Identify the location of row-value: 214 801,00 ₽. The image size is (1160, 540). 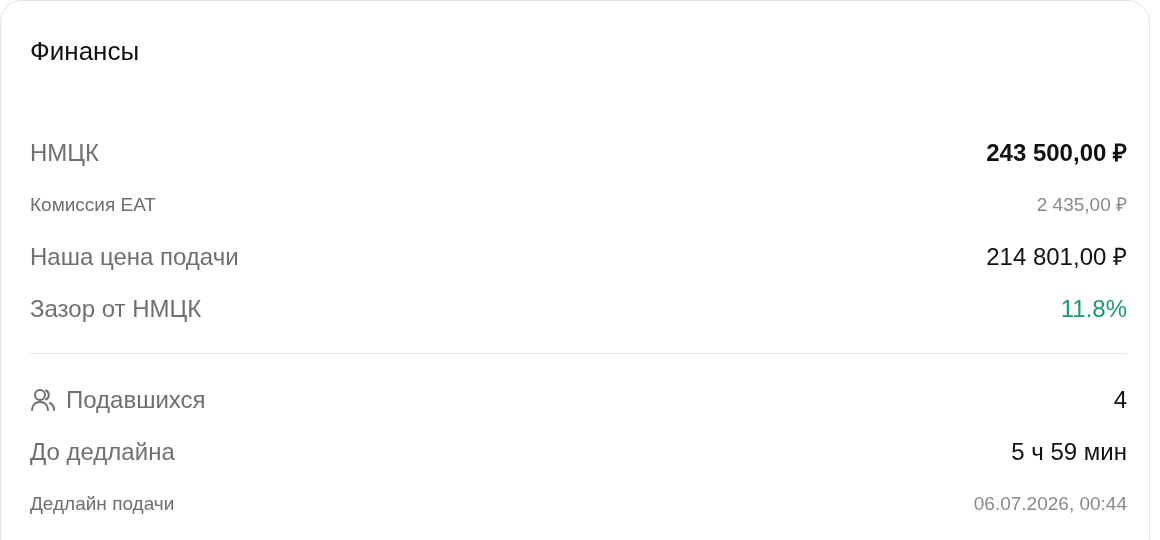
(1056, 256).